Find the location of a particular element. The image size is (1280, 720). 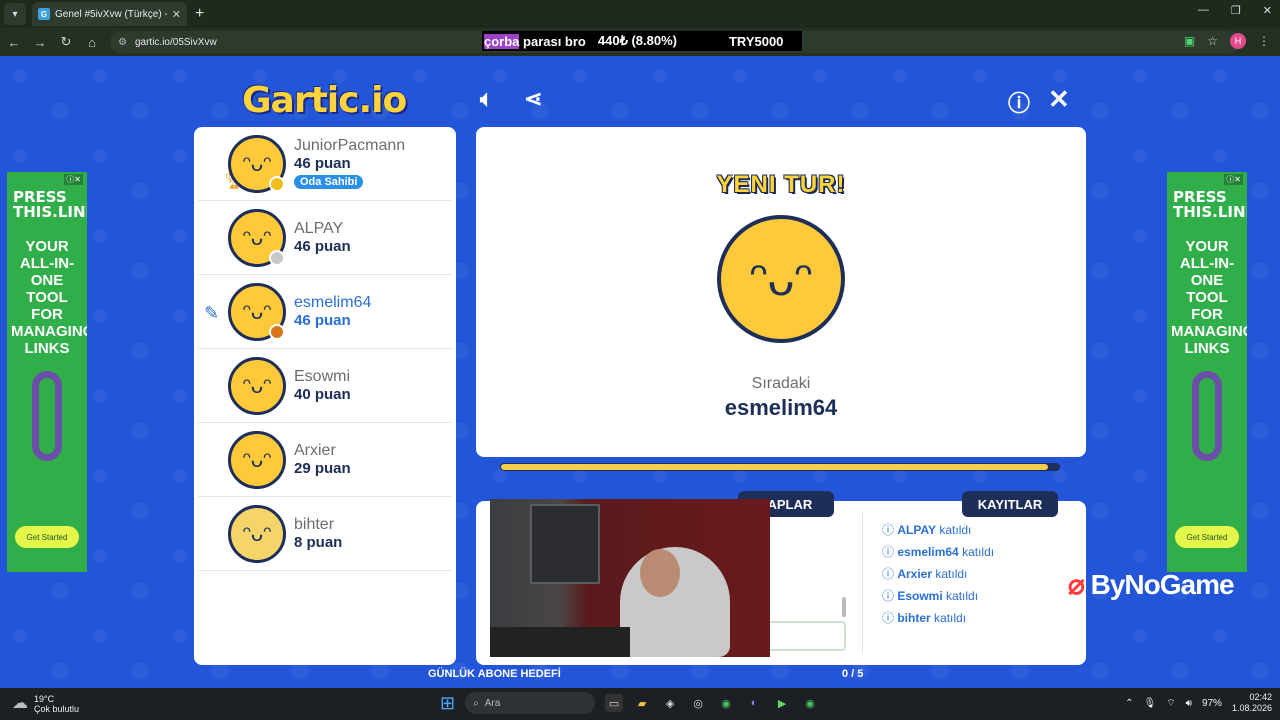

sponsor-logo: ⌀ ByNoGame is located at coordinates (1151, 584).